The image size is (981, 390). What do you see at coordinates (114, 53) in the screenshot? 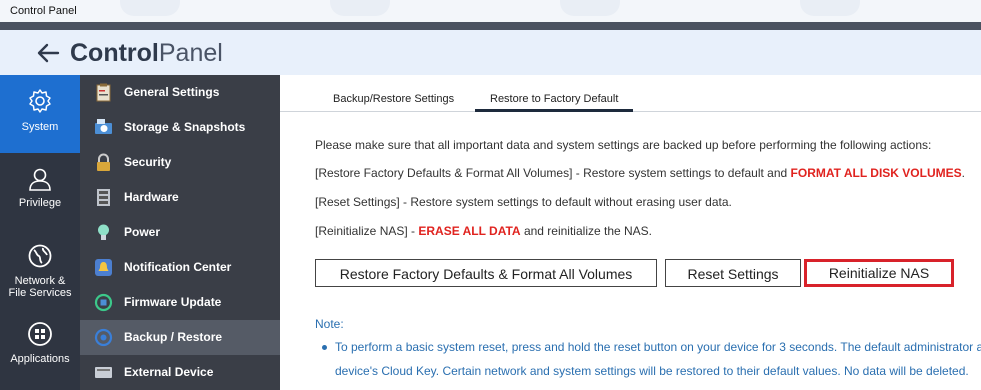
I see `page-title-bold: Control` at bounding box center [114, 53].